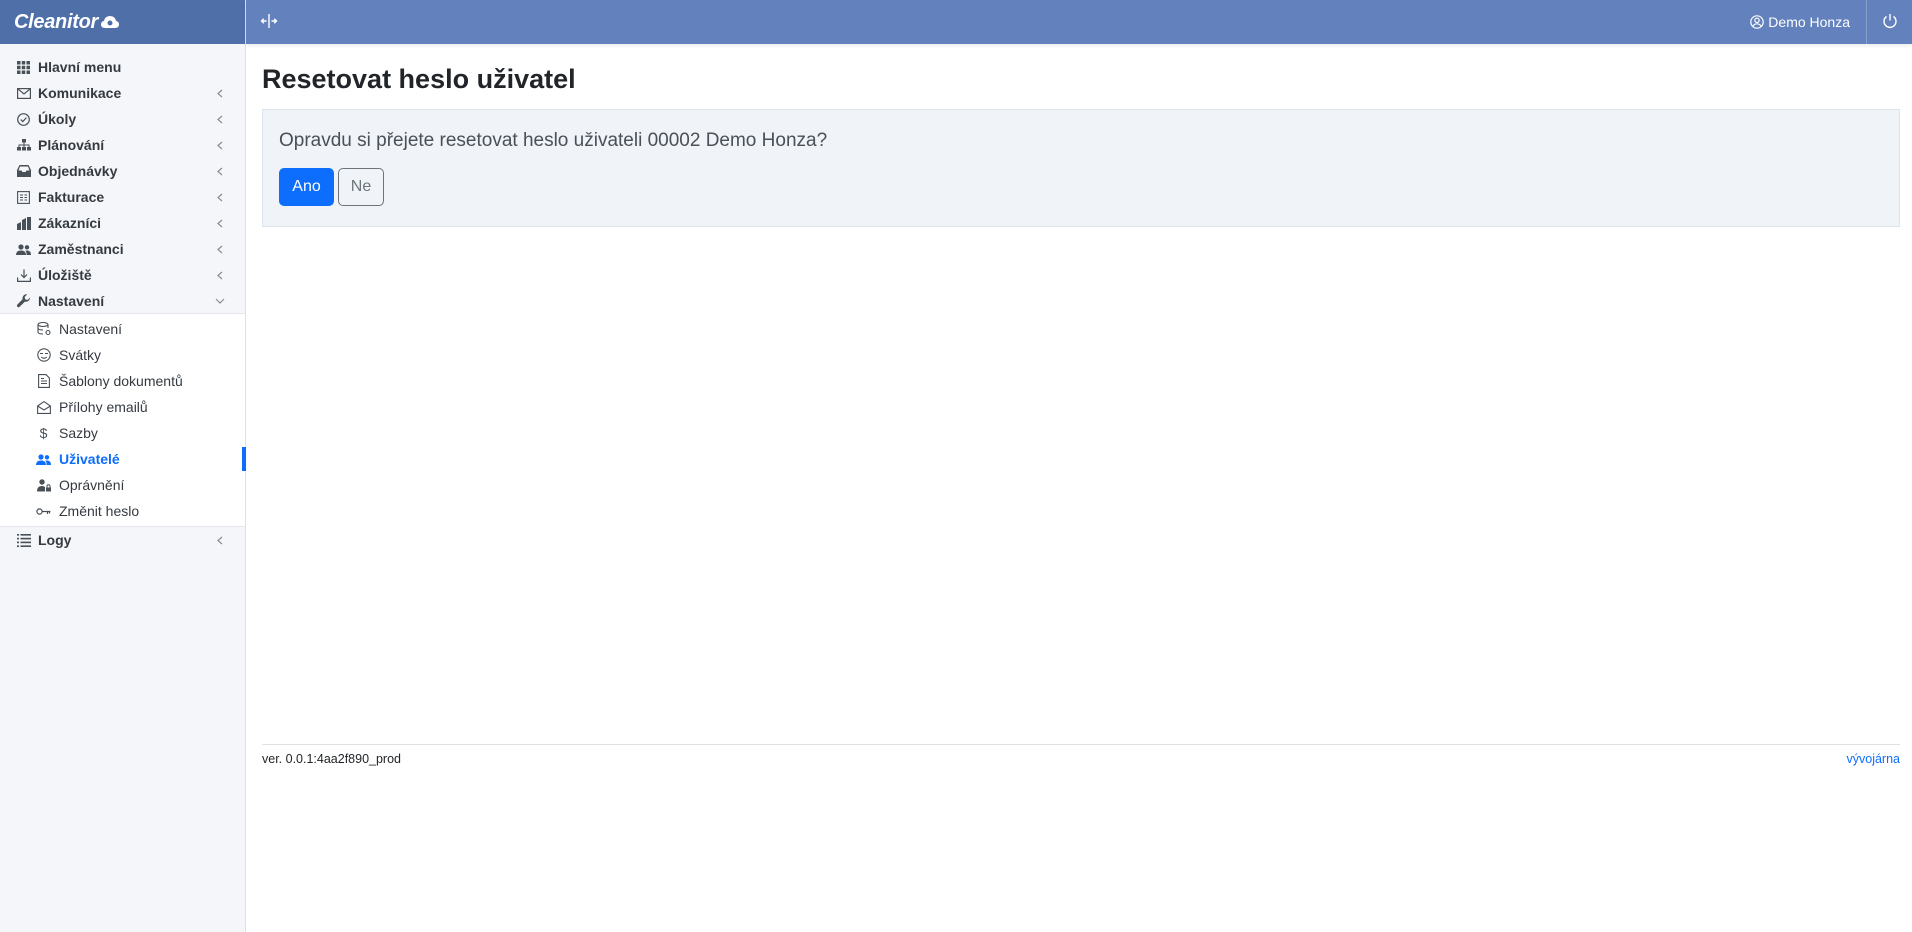 The image size is (1912, 932). Describe the element at coordinates (43, 485) in the screenshot. I see `user-lock-icon` at that location.